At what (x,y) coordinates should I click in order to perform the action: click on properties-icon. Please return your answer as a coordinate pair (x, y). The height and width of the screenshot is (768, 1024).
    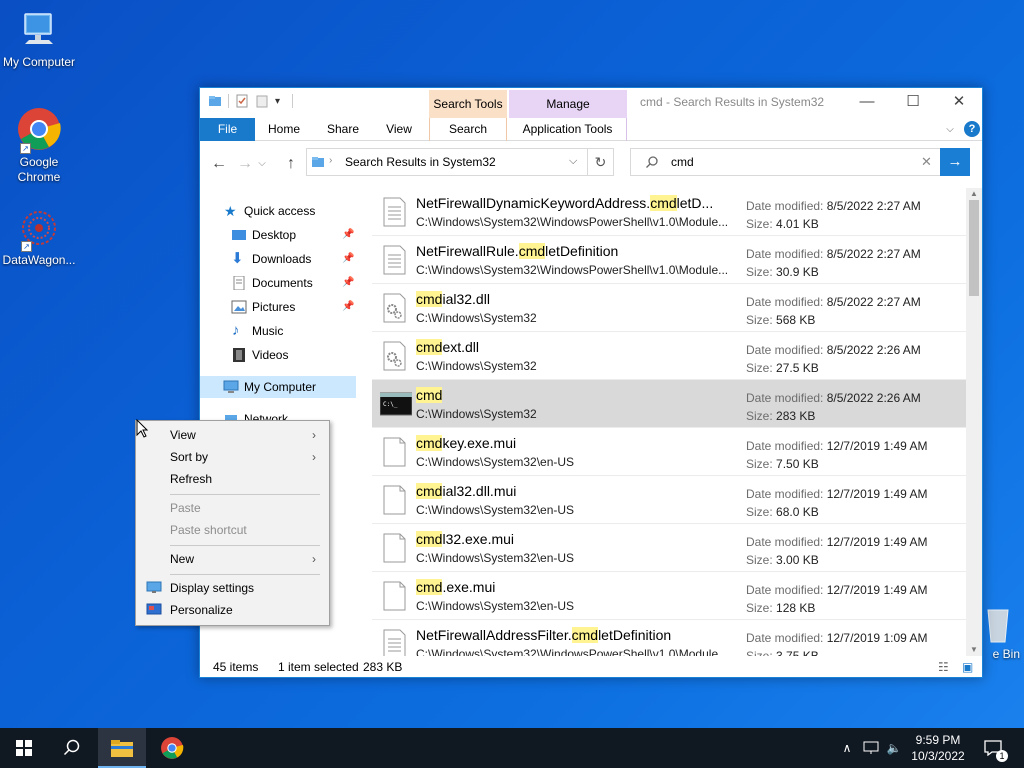
    Looking at the image, I should click on (242, 101).